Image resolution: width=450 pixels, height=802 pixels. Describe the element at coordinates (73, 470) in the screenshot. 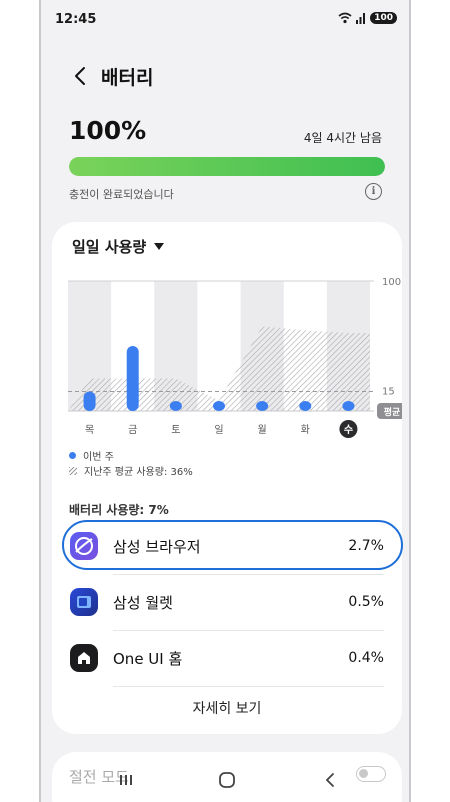

I see `hatch-icon` at that location.